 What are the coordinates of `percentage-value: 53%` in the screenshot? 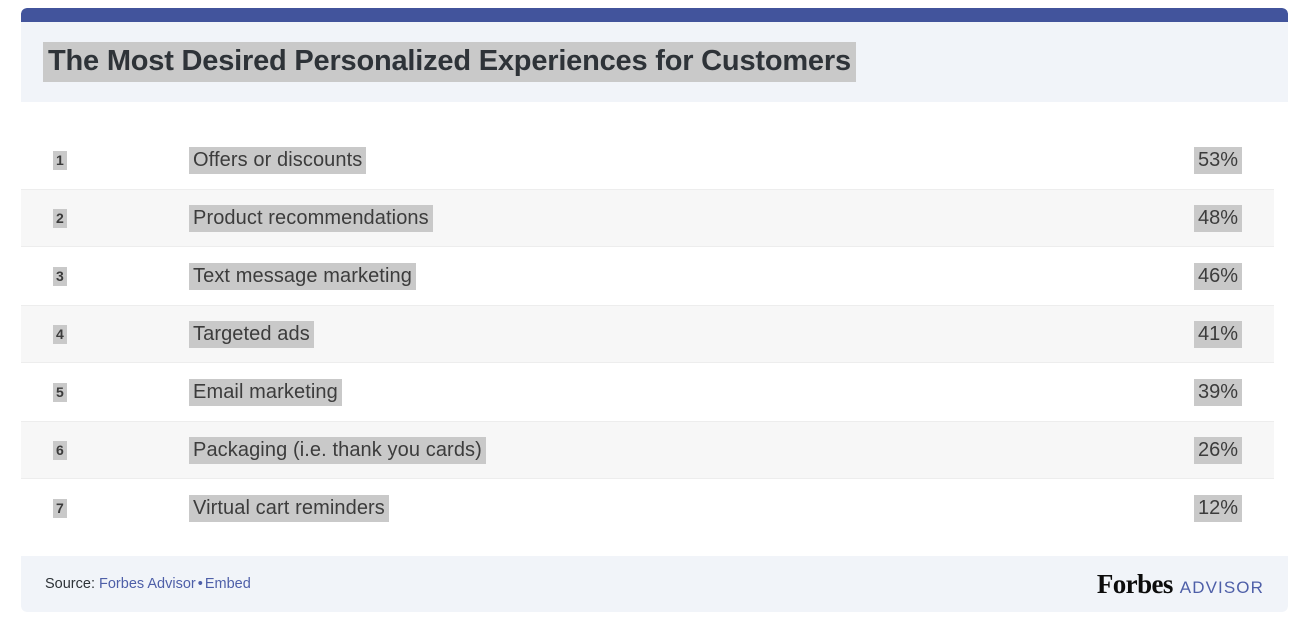 It's located at (1217, 160).